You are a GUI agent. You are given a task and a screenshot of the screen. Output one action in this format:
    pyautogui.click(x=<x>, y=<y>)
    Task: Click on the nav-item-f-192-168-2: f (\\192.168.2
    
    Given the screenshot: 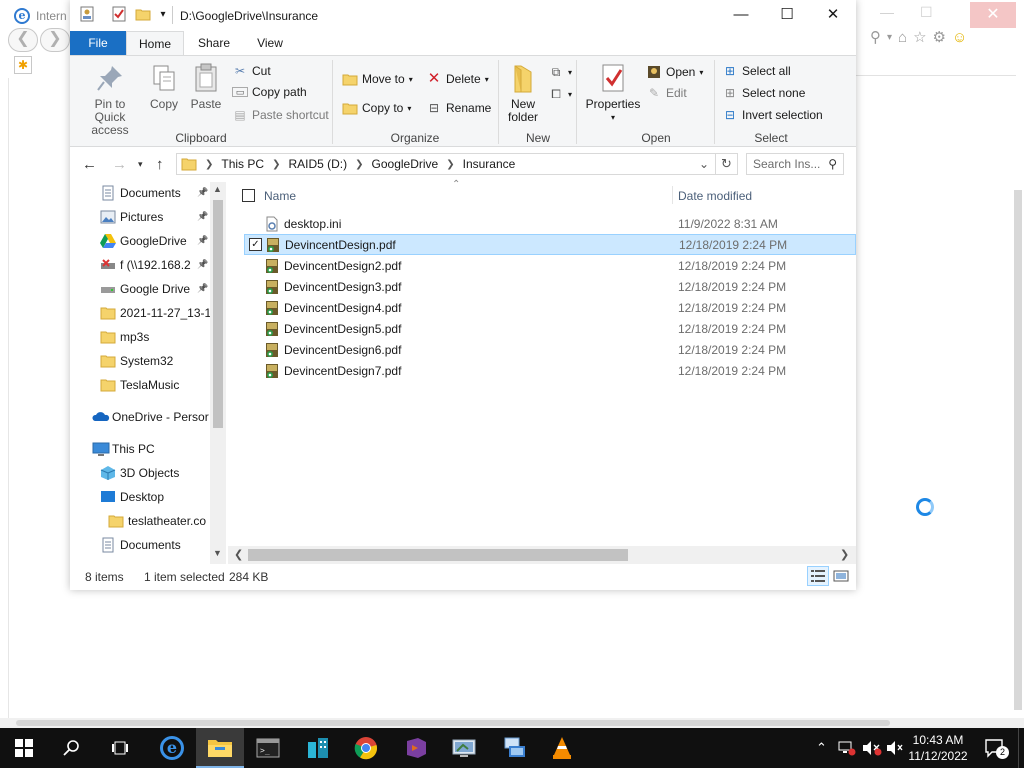 What is the action you would take?
    pyautogui.click(x=155, y=265)
    